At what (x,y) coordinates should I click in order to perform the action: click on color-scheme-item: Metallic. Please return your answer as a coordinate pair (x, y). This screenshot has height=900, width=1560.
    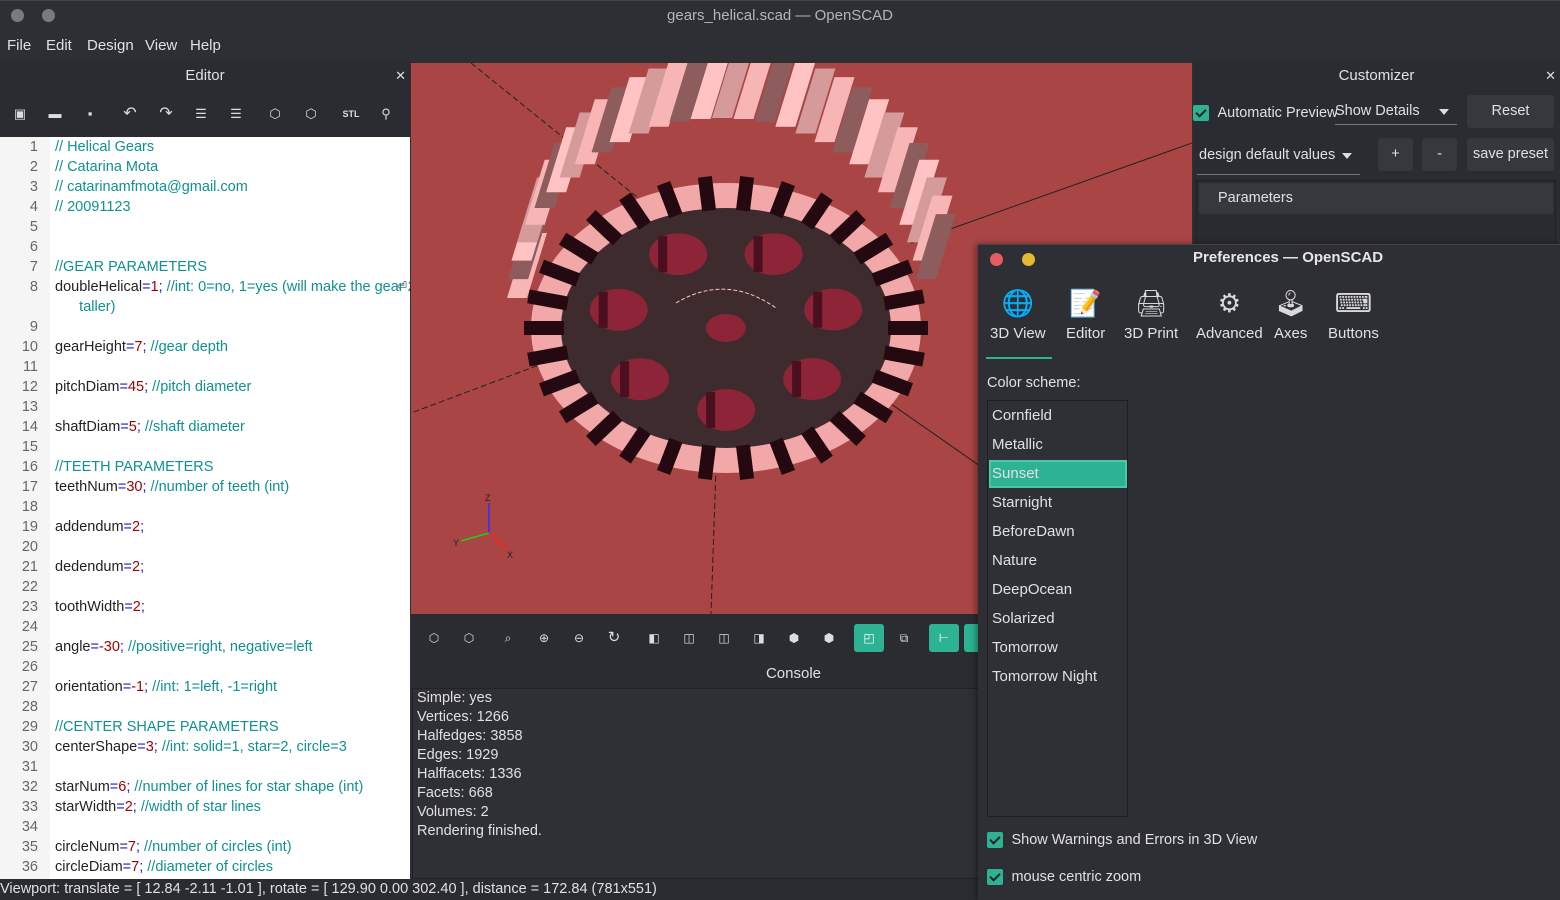
    Looking at the image, I should click on (1058, 445).